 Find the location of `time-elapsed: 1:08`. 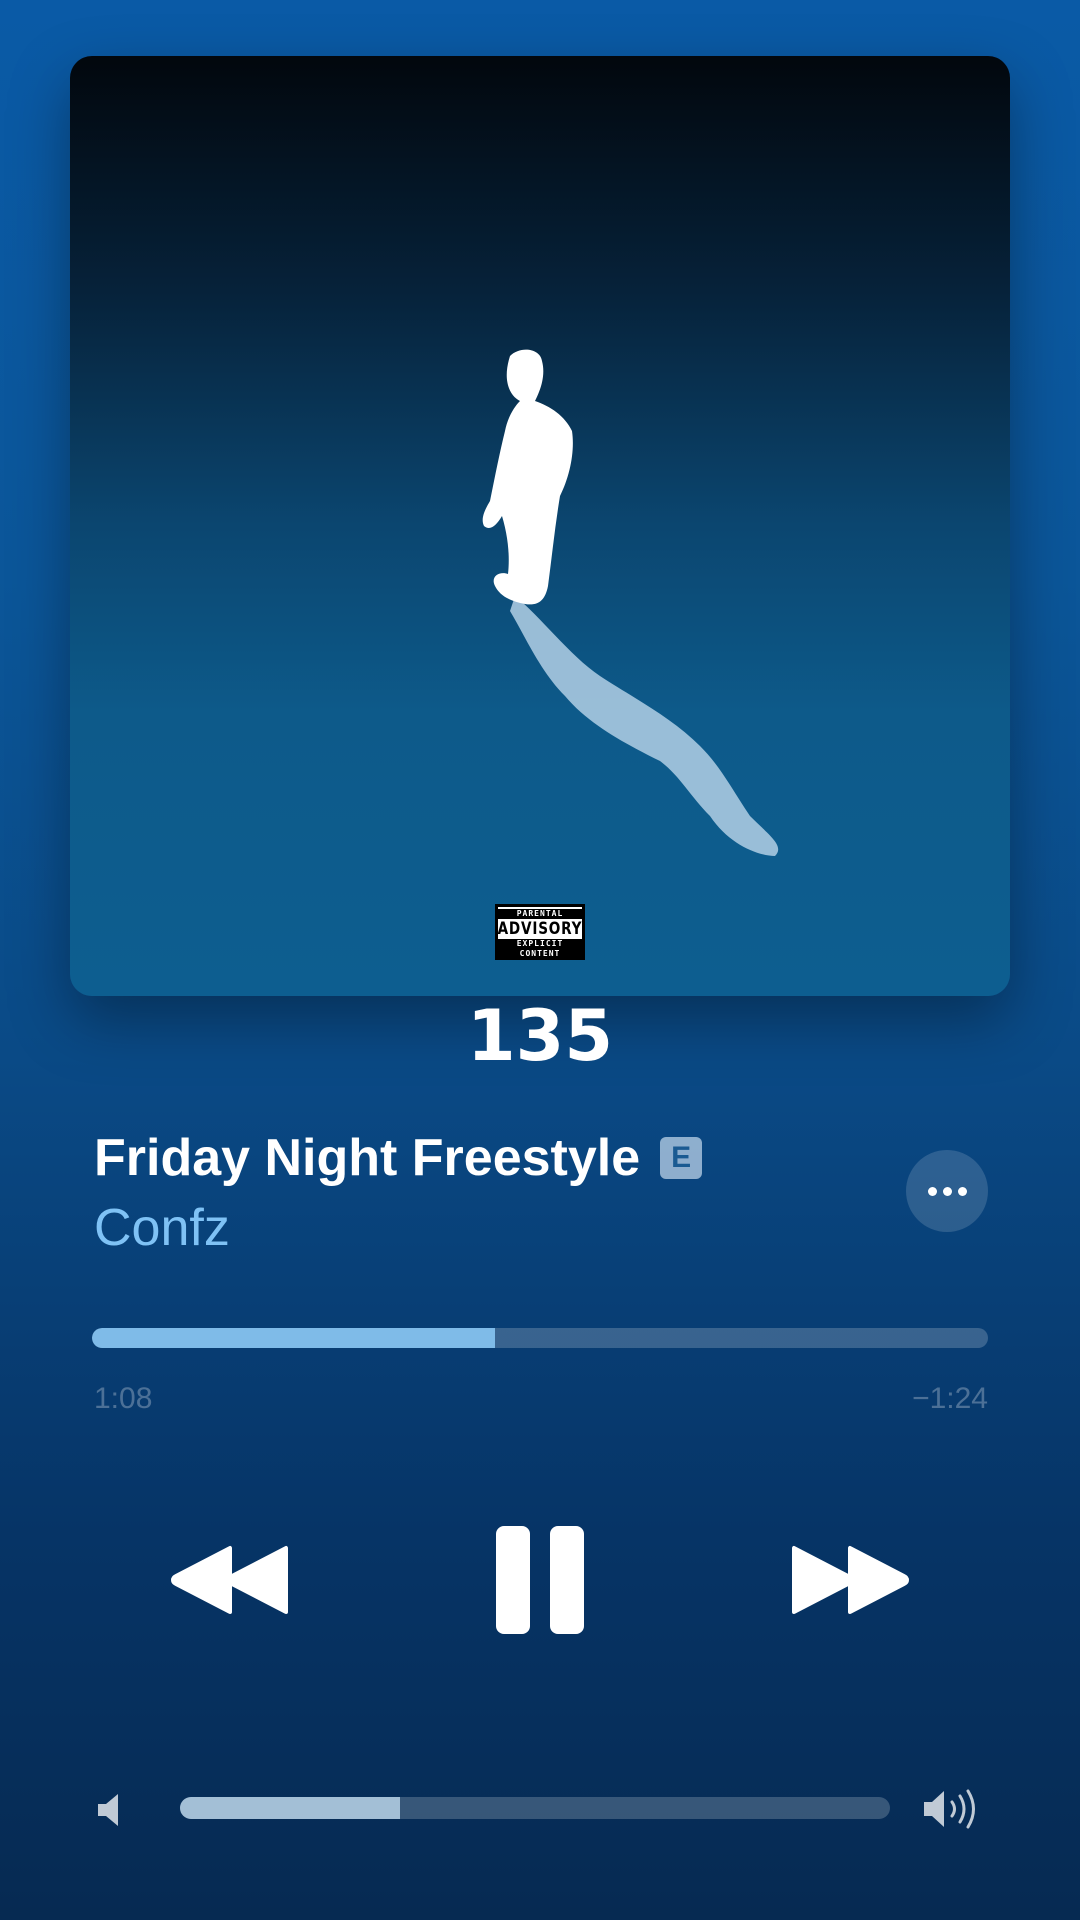

time-elapsed: 1:08 is located at coordinates (123, 1398).